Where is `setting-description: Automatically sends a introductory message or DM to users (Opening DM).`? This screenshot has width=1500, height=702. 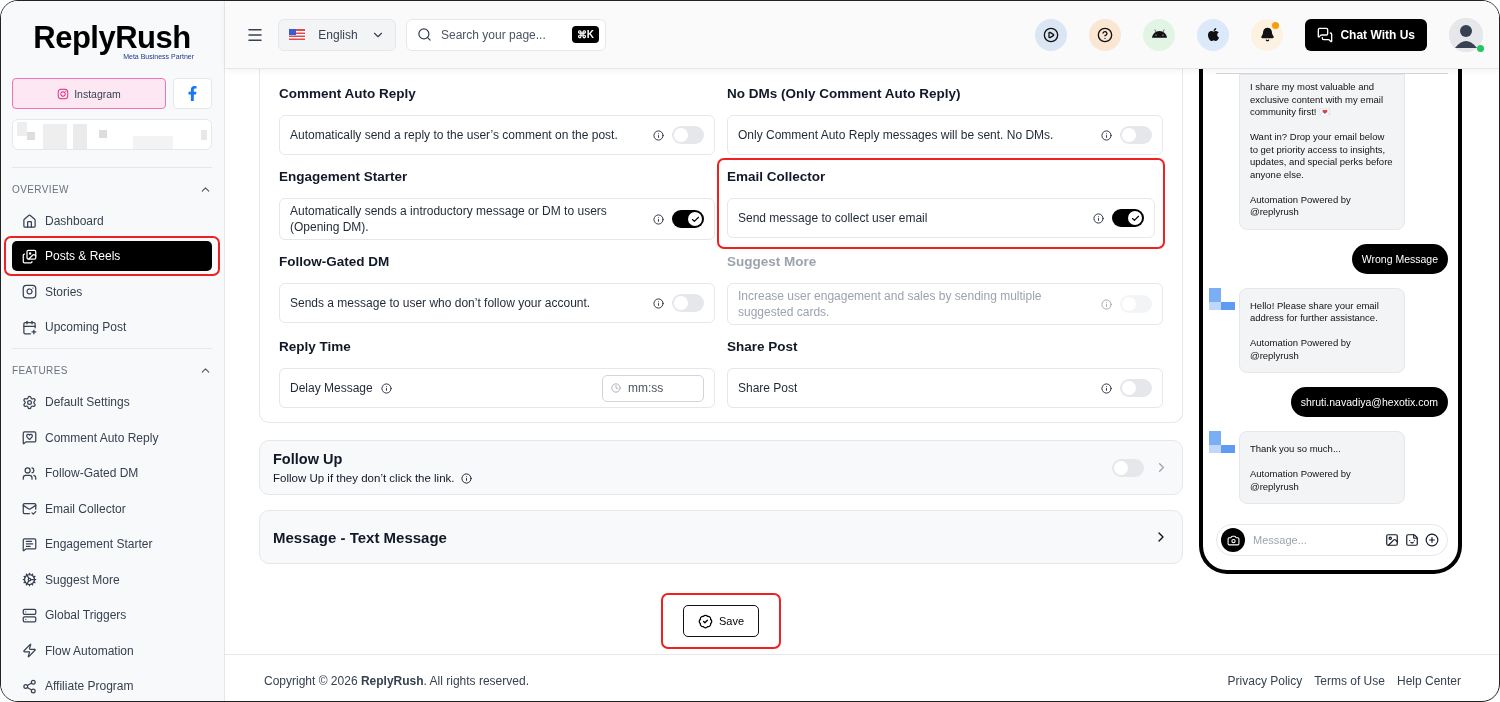 setting-description: Automatically sends a introductory message or DM to users (Opening DM). is located at coordinates (449, 219).